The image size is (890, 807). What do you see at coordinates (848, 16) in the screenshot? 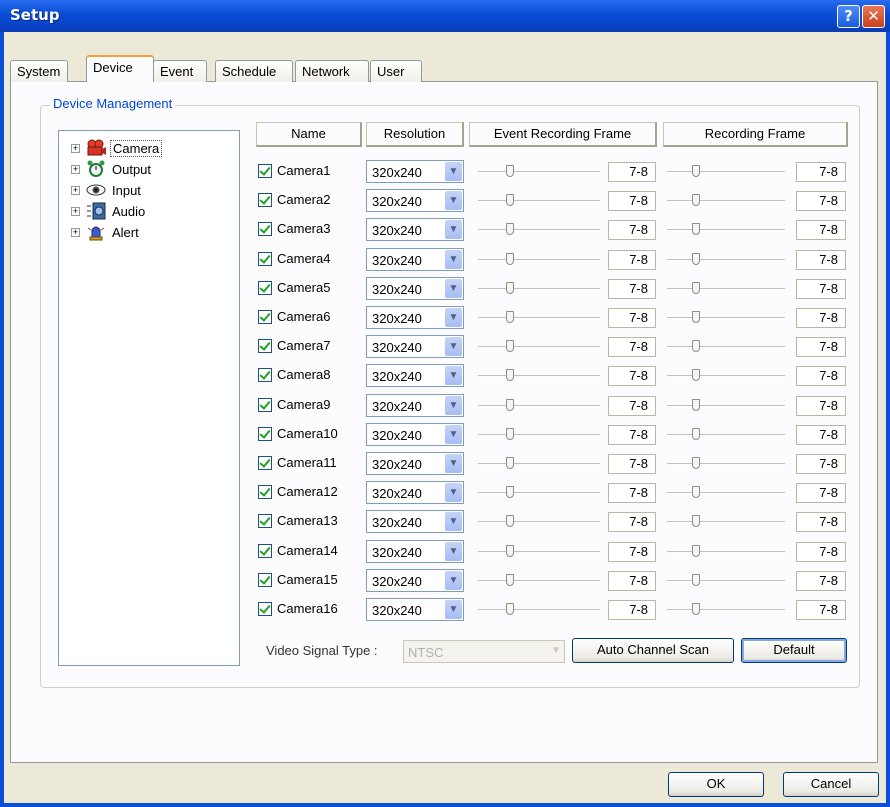
I see `help-button: ?` at bounding box center [848, 16].